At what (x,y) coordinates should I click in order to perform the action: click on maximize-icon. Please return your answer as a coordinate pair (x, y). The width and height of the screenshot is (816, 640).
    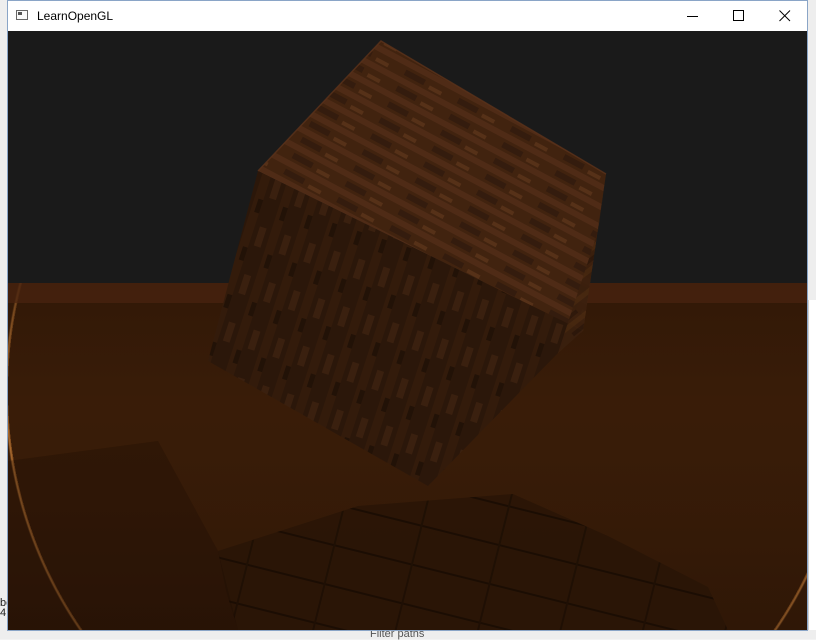
    Looking at the image, I should click on (738, 15).